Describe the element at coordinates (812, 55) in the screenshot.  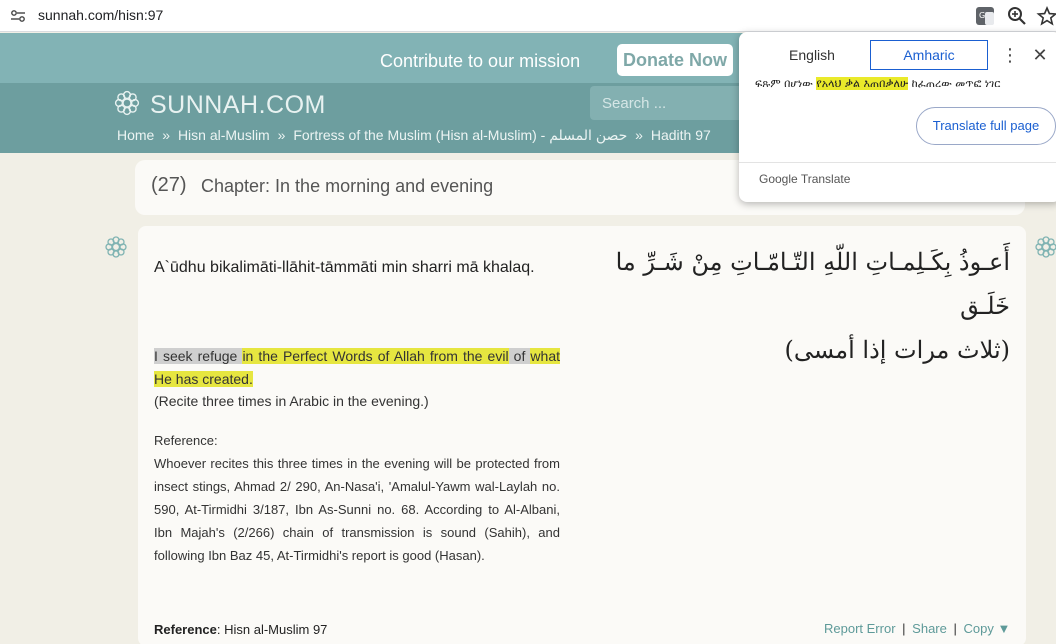
I see `tab-source-language: English` at that location.